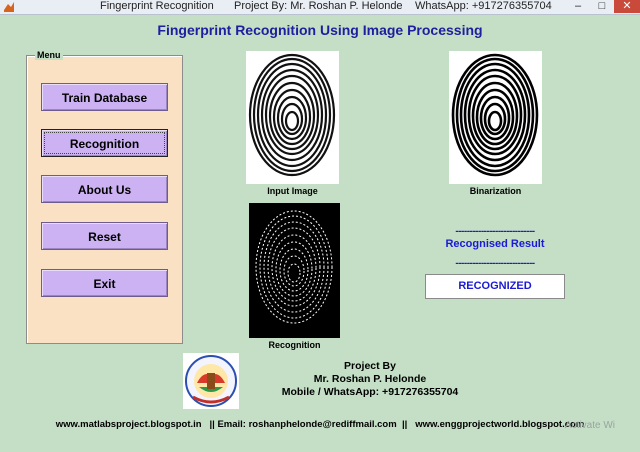 Image resolution: width=640 pixels, height=452 pixels. I want to click on recognition-caption: Recognition, so click(294, 345).